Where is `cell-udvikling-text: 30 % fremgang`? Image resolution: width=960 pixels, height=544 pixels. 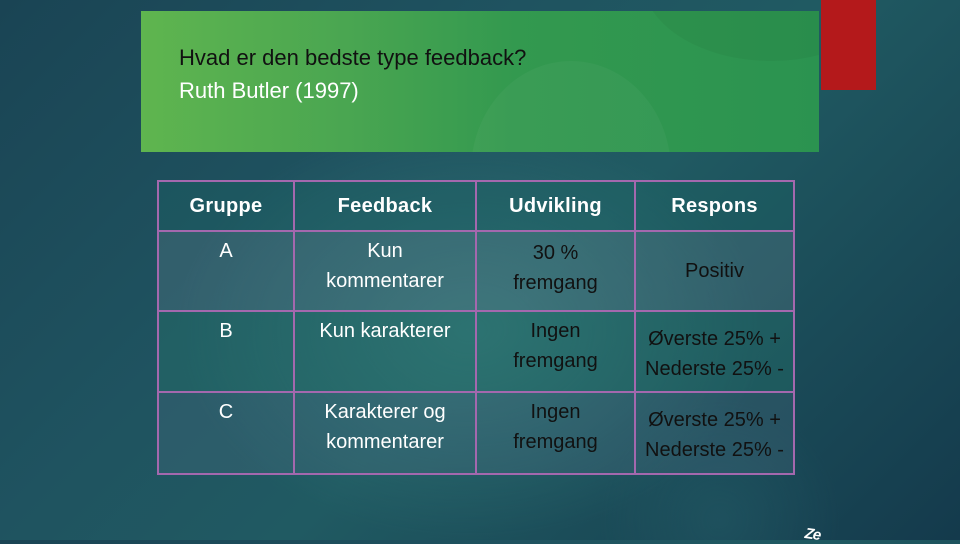 cell-udvikling-text: 30 % fremgang is located at coordinates (555, 268).